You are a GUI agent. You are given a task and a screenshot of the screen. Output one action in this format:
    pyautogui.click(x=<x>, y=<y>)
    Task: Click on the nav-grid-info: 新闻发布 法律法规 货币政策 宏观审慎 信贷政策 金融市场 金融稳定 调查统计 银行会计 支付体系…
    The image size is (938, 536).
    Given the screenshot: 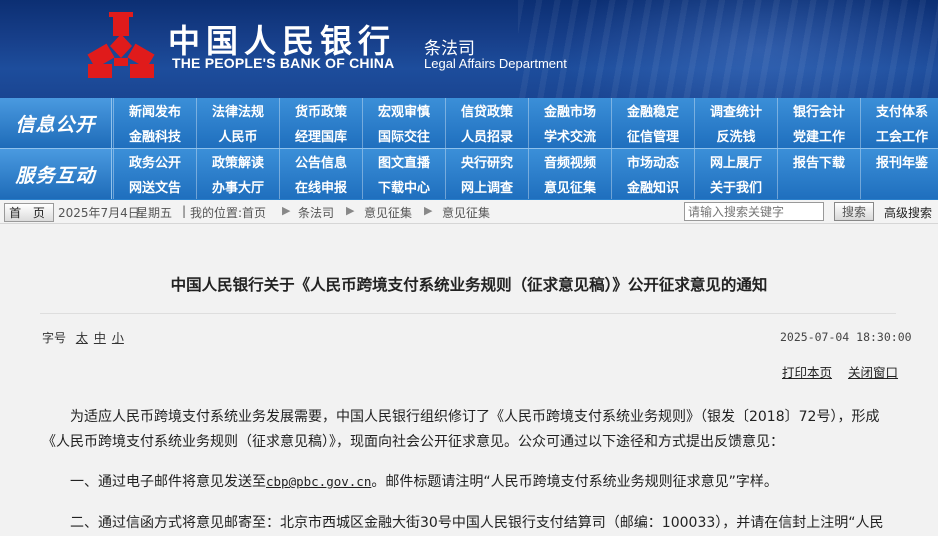 What is the action you would take?
    pyautogui.click(x=525, y=123)
    